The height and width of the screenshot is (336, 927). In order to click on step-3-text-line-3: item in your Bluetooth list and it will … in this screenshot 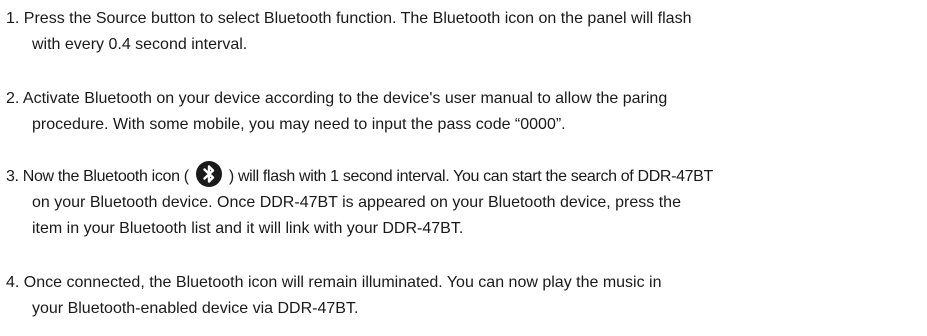, I will do `click(248, 228)`.